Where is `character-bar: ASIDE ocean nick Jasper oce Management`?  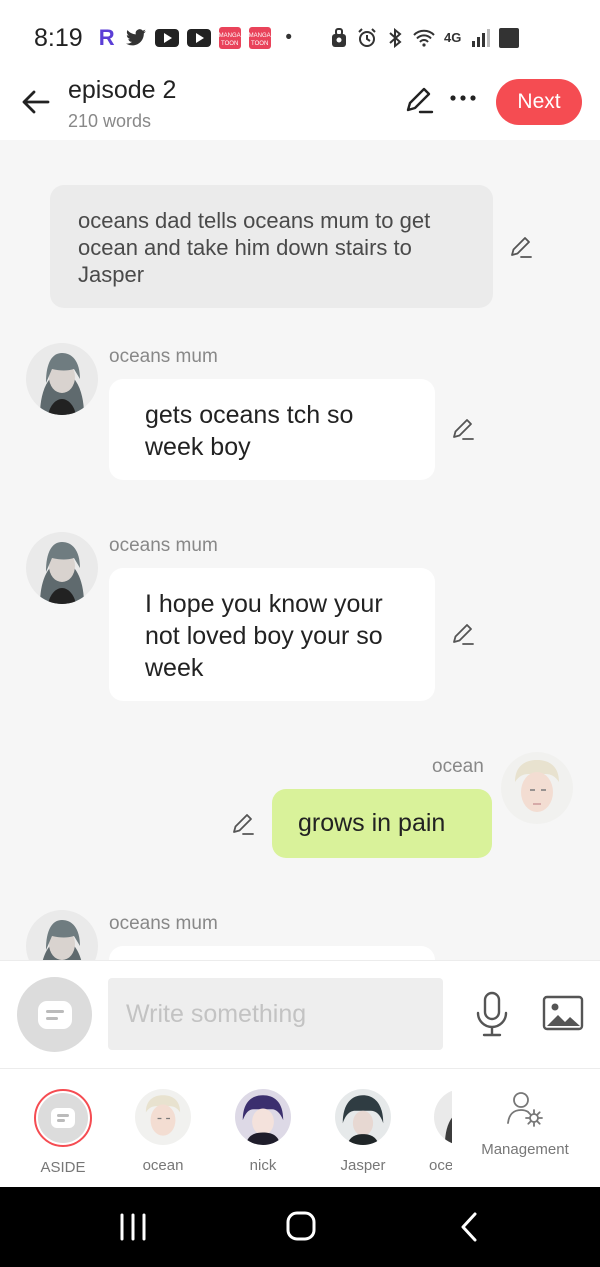
character-bar: ASIDE ocean nick Jasper oce Management is located at coordinates (300, 1127).